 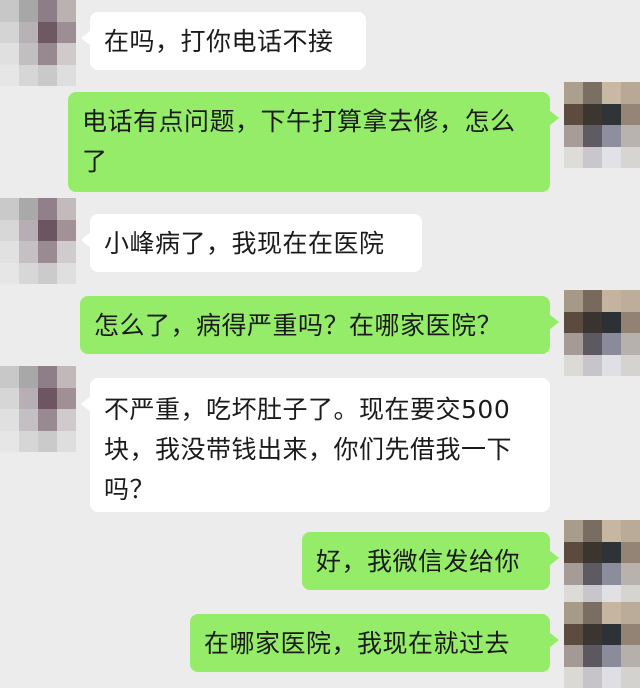 I want to click on message-bubble-incoming: 不严重，吃坏肚子了。现在要交500块，我没带钱出来，你们先借我一下吗？, so click(x=315, y=445).